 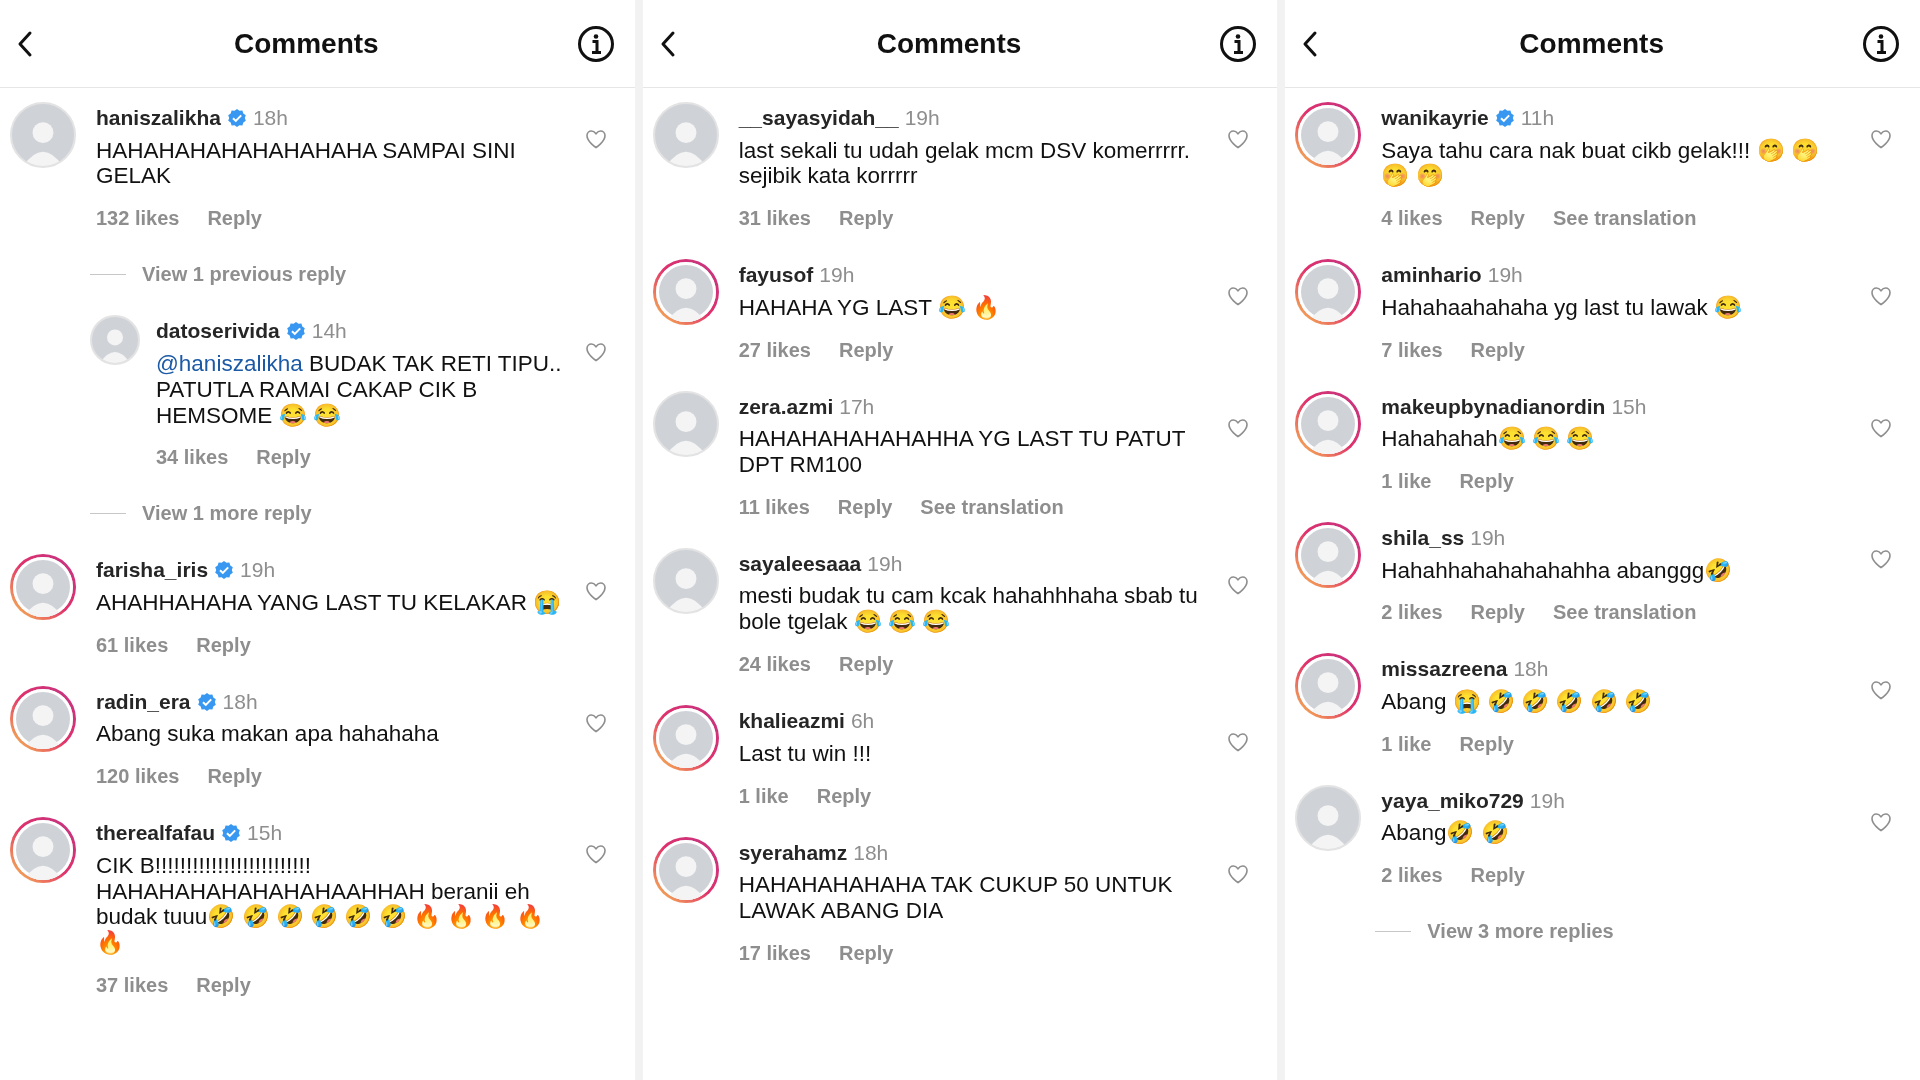 I want to click on likes-count: 27 likes, so click(x=774, y=349).